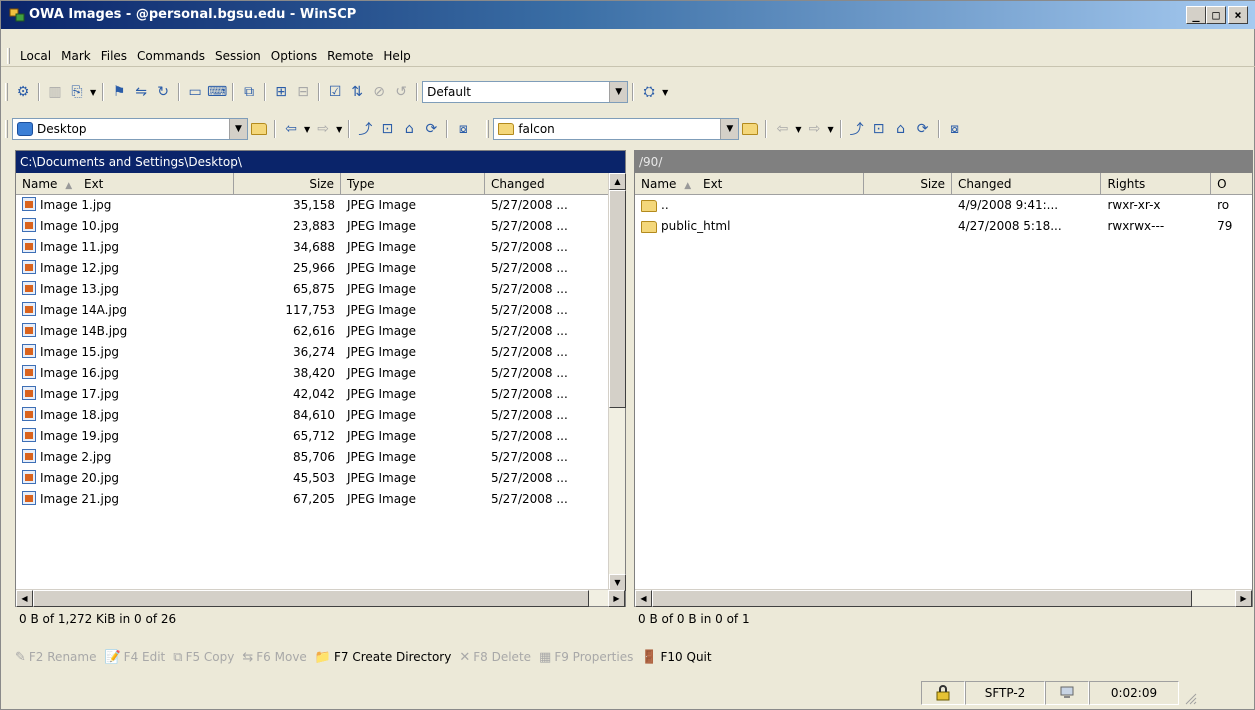 This screenshot has width=1255, height=710. I want to click on remote-horizontal-scrollbar: ◀ ▶, so click(943, 598).